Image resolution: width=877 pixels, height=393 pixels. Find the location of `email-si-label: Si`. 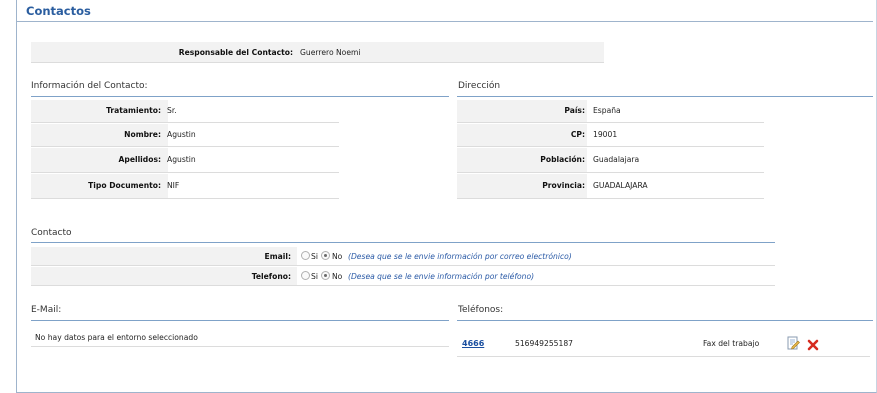

email-si-label: Si is located at coordinates (314, 256).